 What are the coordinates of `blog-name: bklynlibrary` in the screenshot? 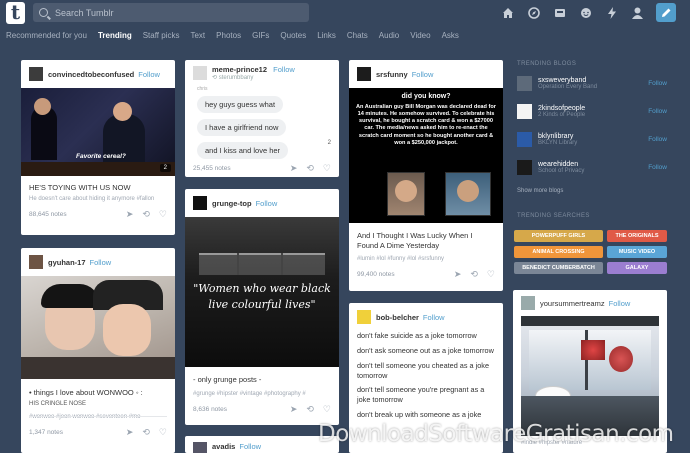 It's located at (557, 136).